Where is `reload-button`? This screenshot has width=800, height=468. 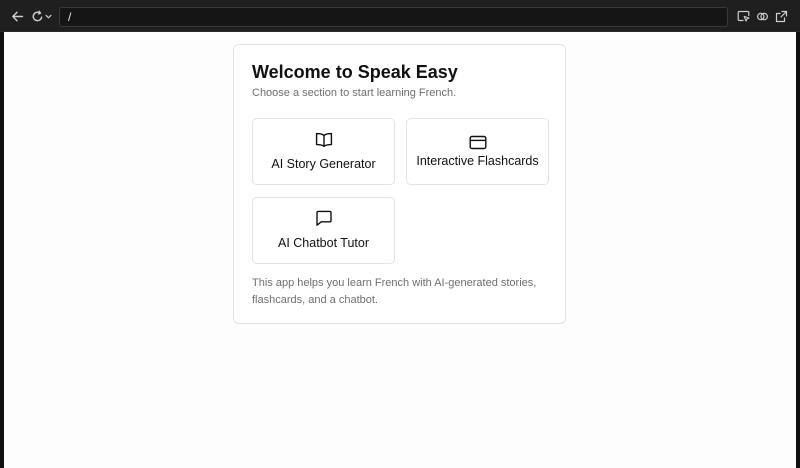
reload-button is located at coordinates (41, 16).